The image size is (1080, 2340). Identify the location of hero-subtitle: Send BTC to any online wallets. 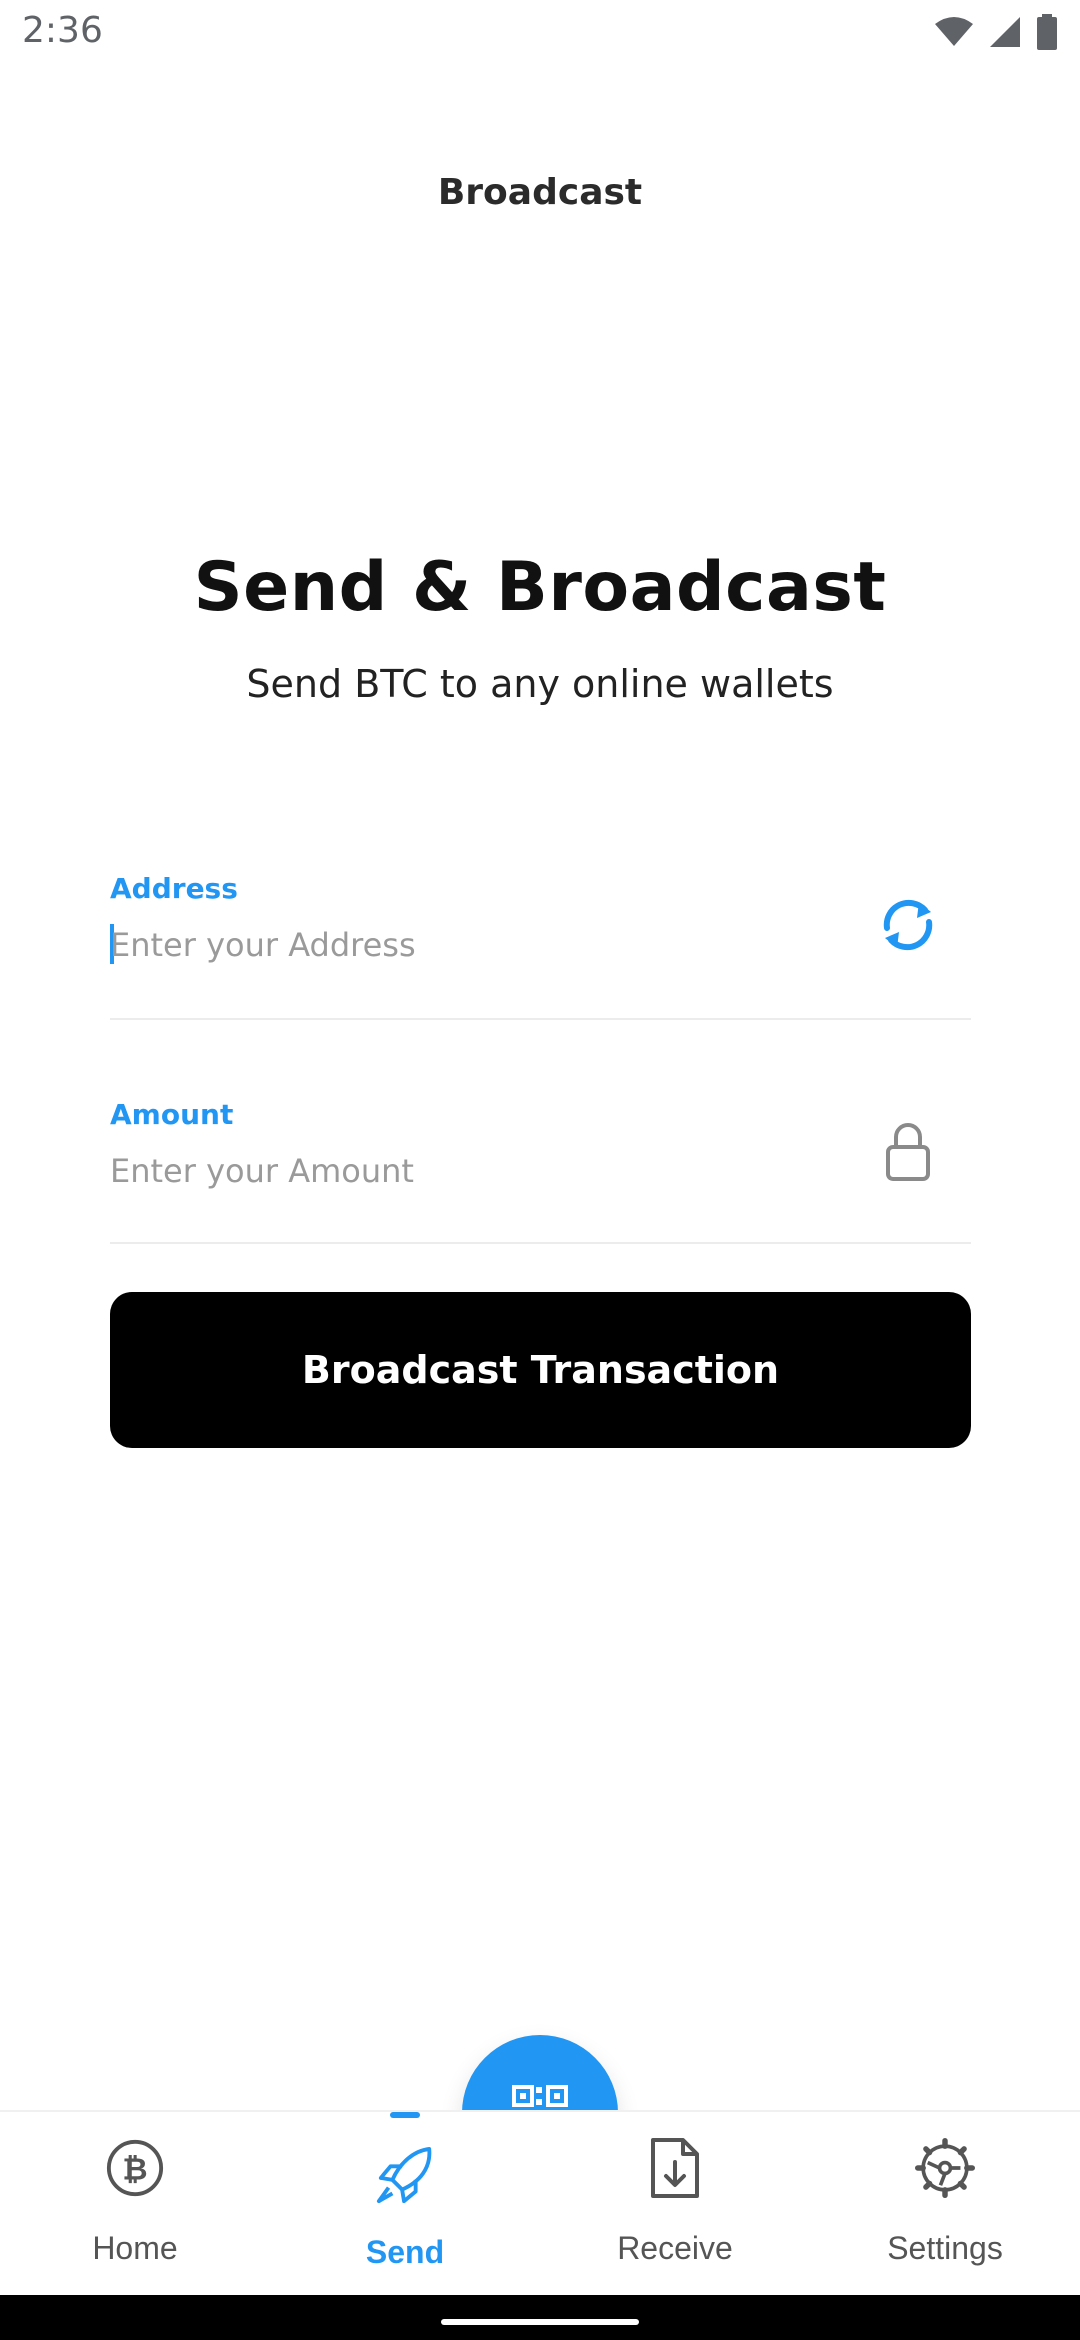
(540, 684).